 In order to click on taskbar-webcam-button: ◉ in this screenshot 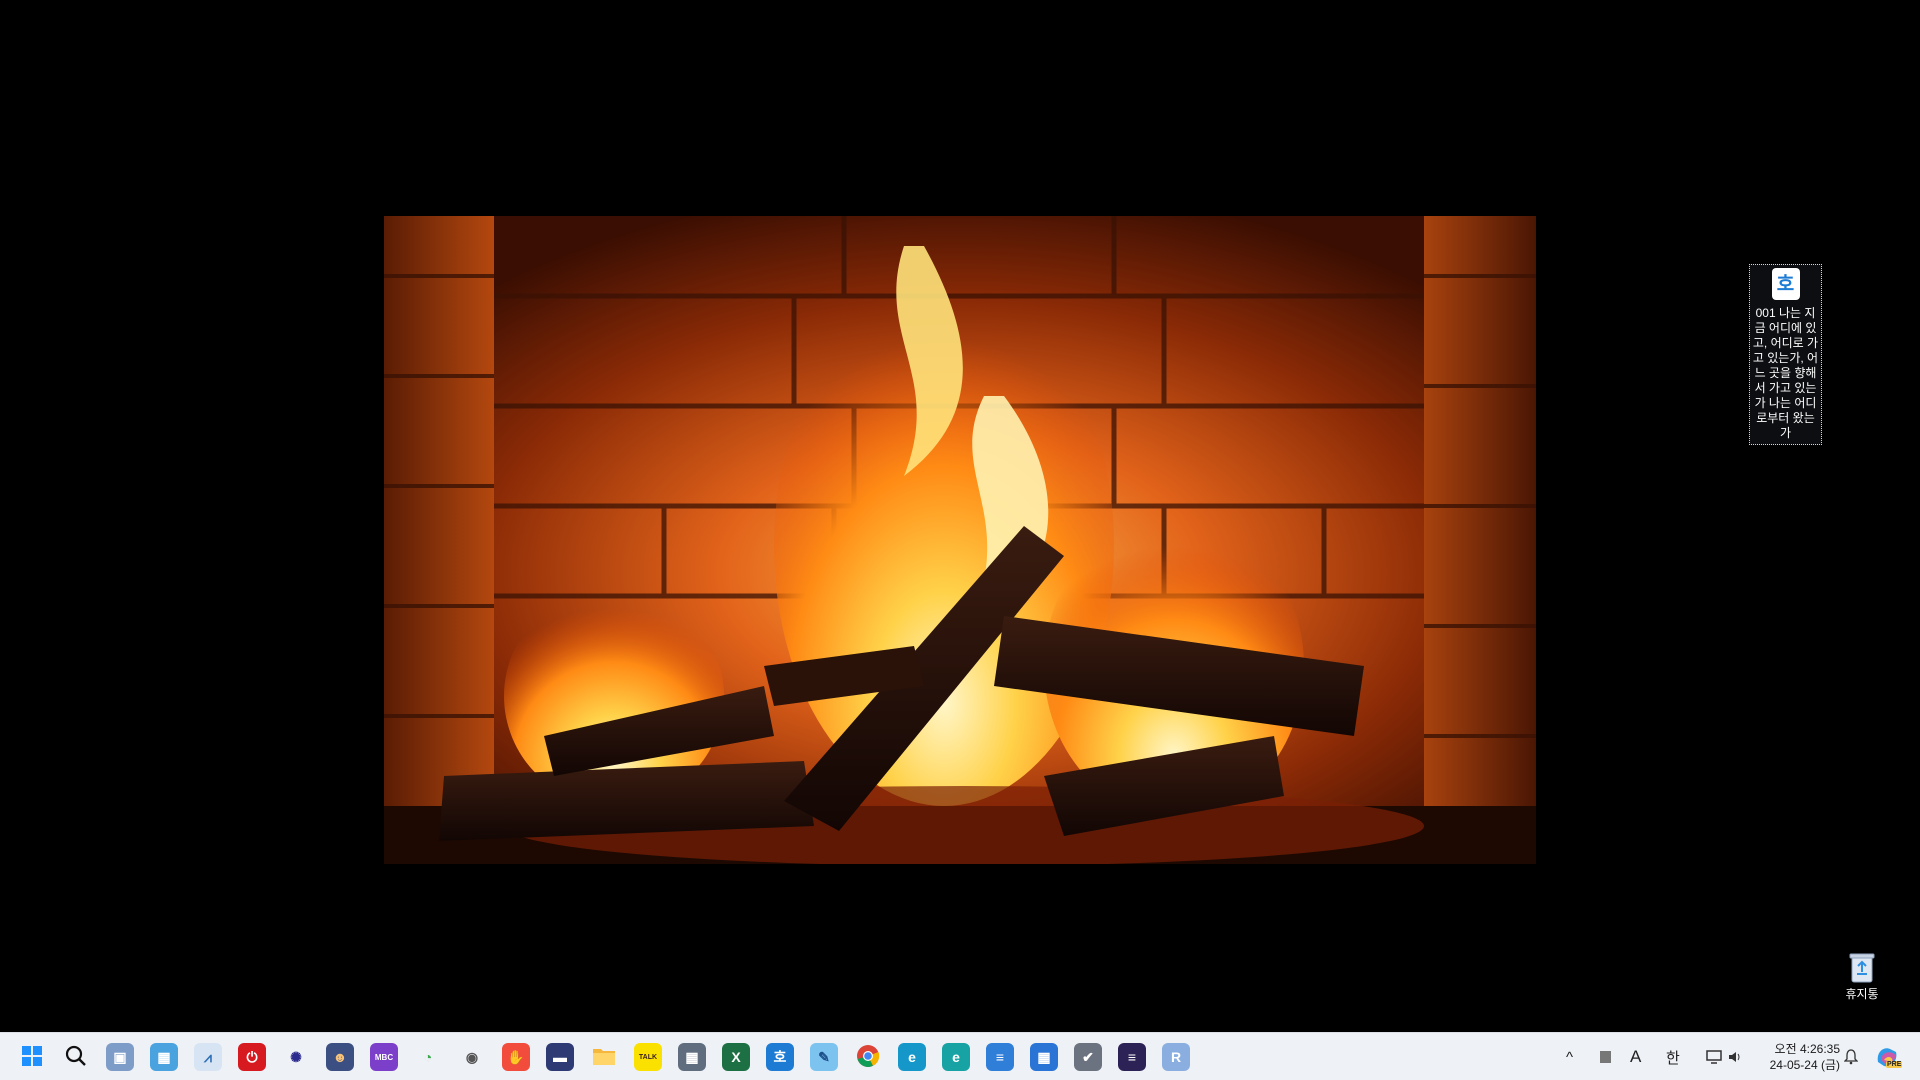, I will do `click(472, 1057)`.